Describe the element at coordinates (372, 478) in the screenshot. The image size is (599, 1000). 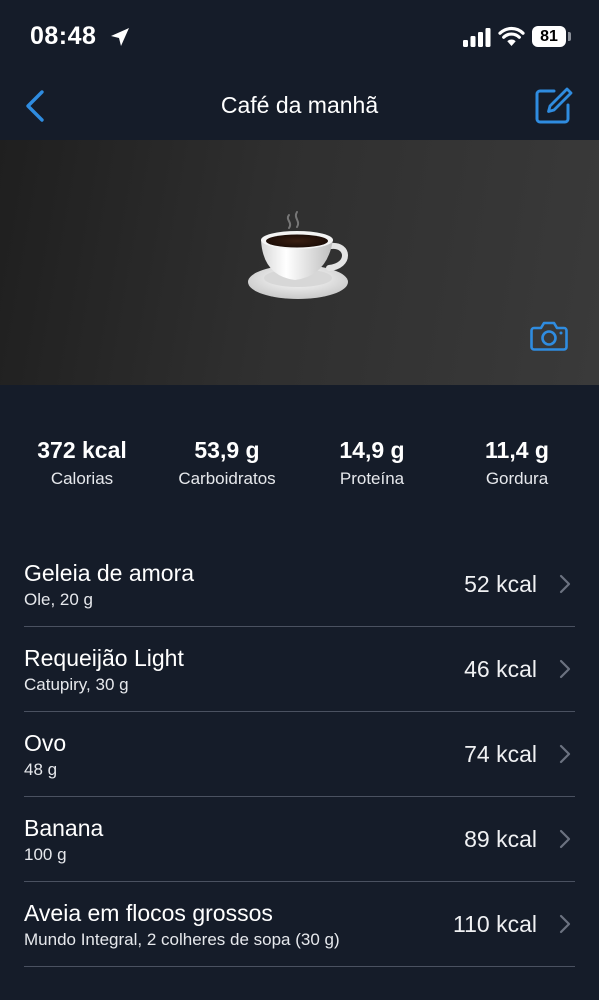
I see `stat-label: Proteína` at that location.